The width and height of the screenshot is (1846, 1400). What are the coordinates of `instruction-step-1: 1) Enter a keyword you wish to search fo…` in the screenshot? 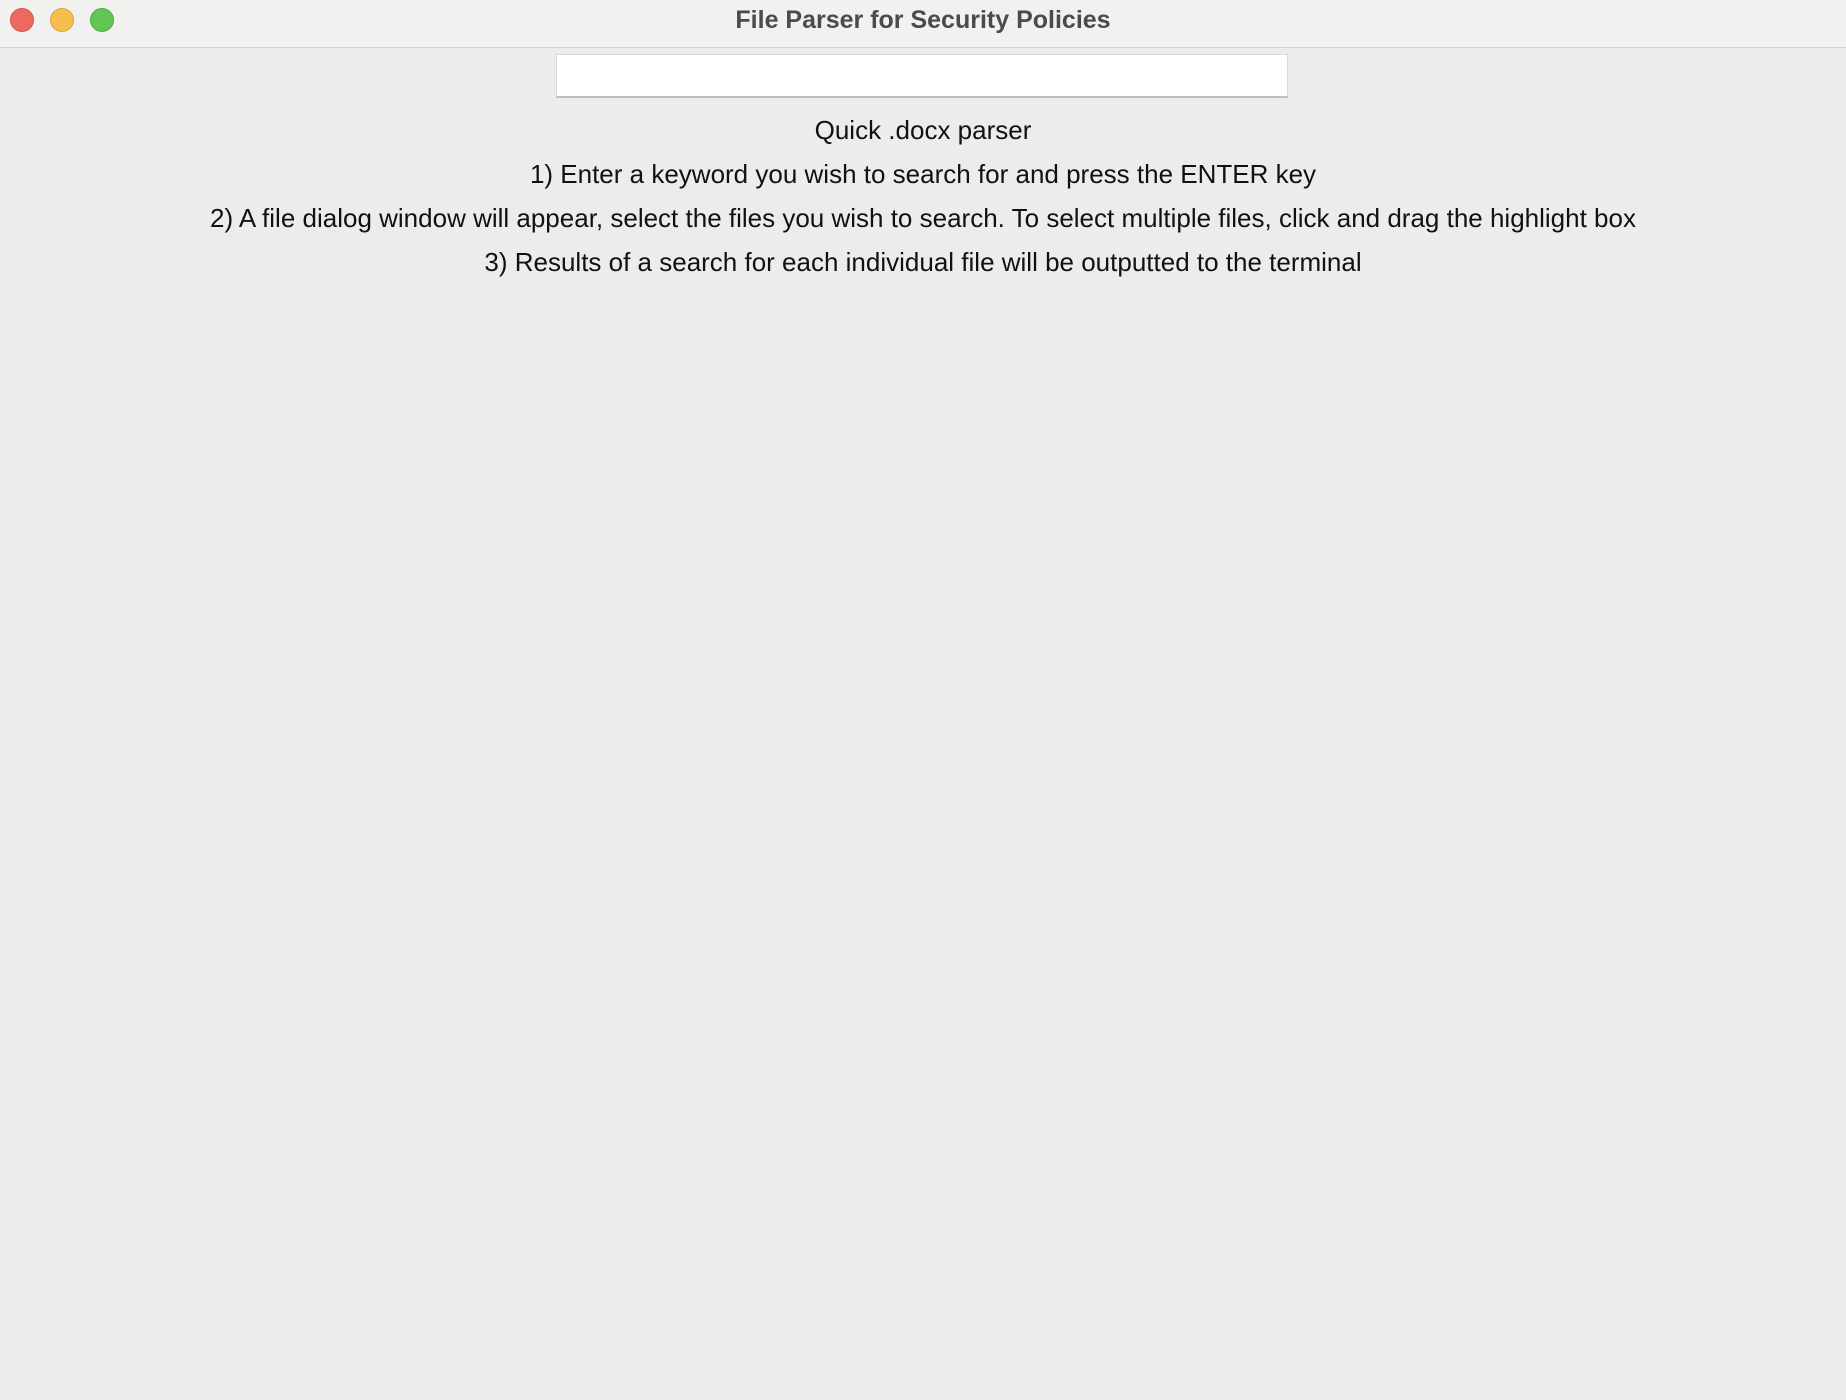 It's located at (923, 174).